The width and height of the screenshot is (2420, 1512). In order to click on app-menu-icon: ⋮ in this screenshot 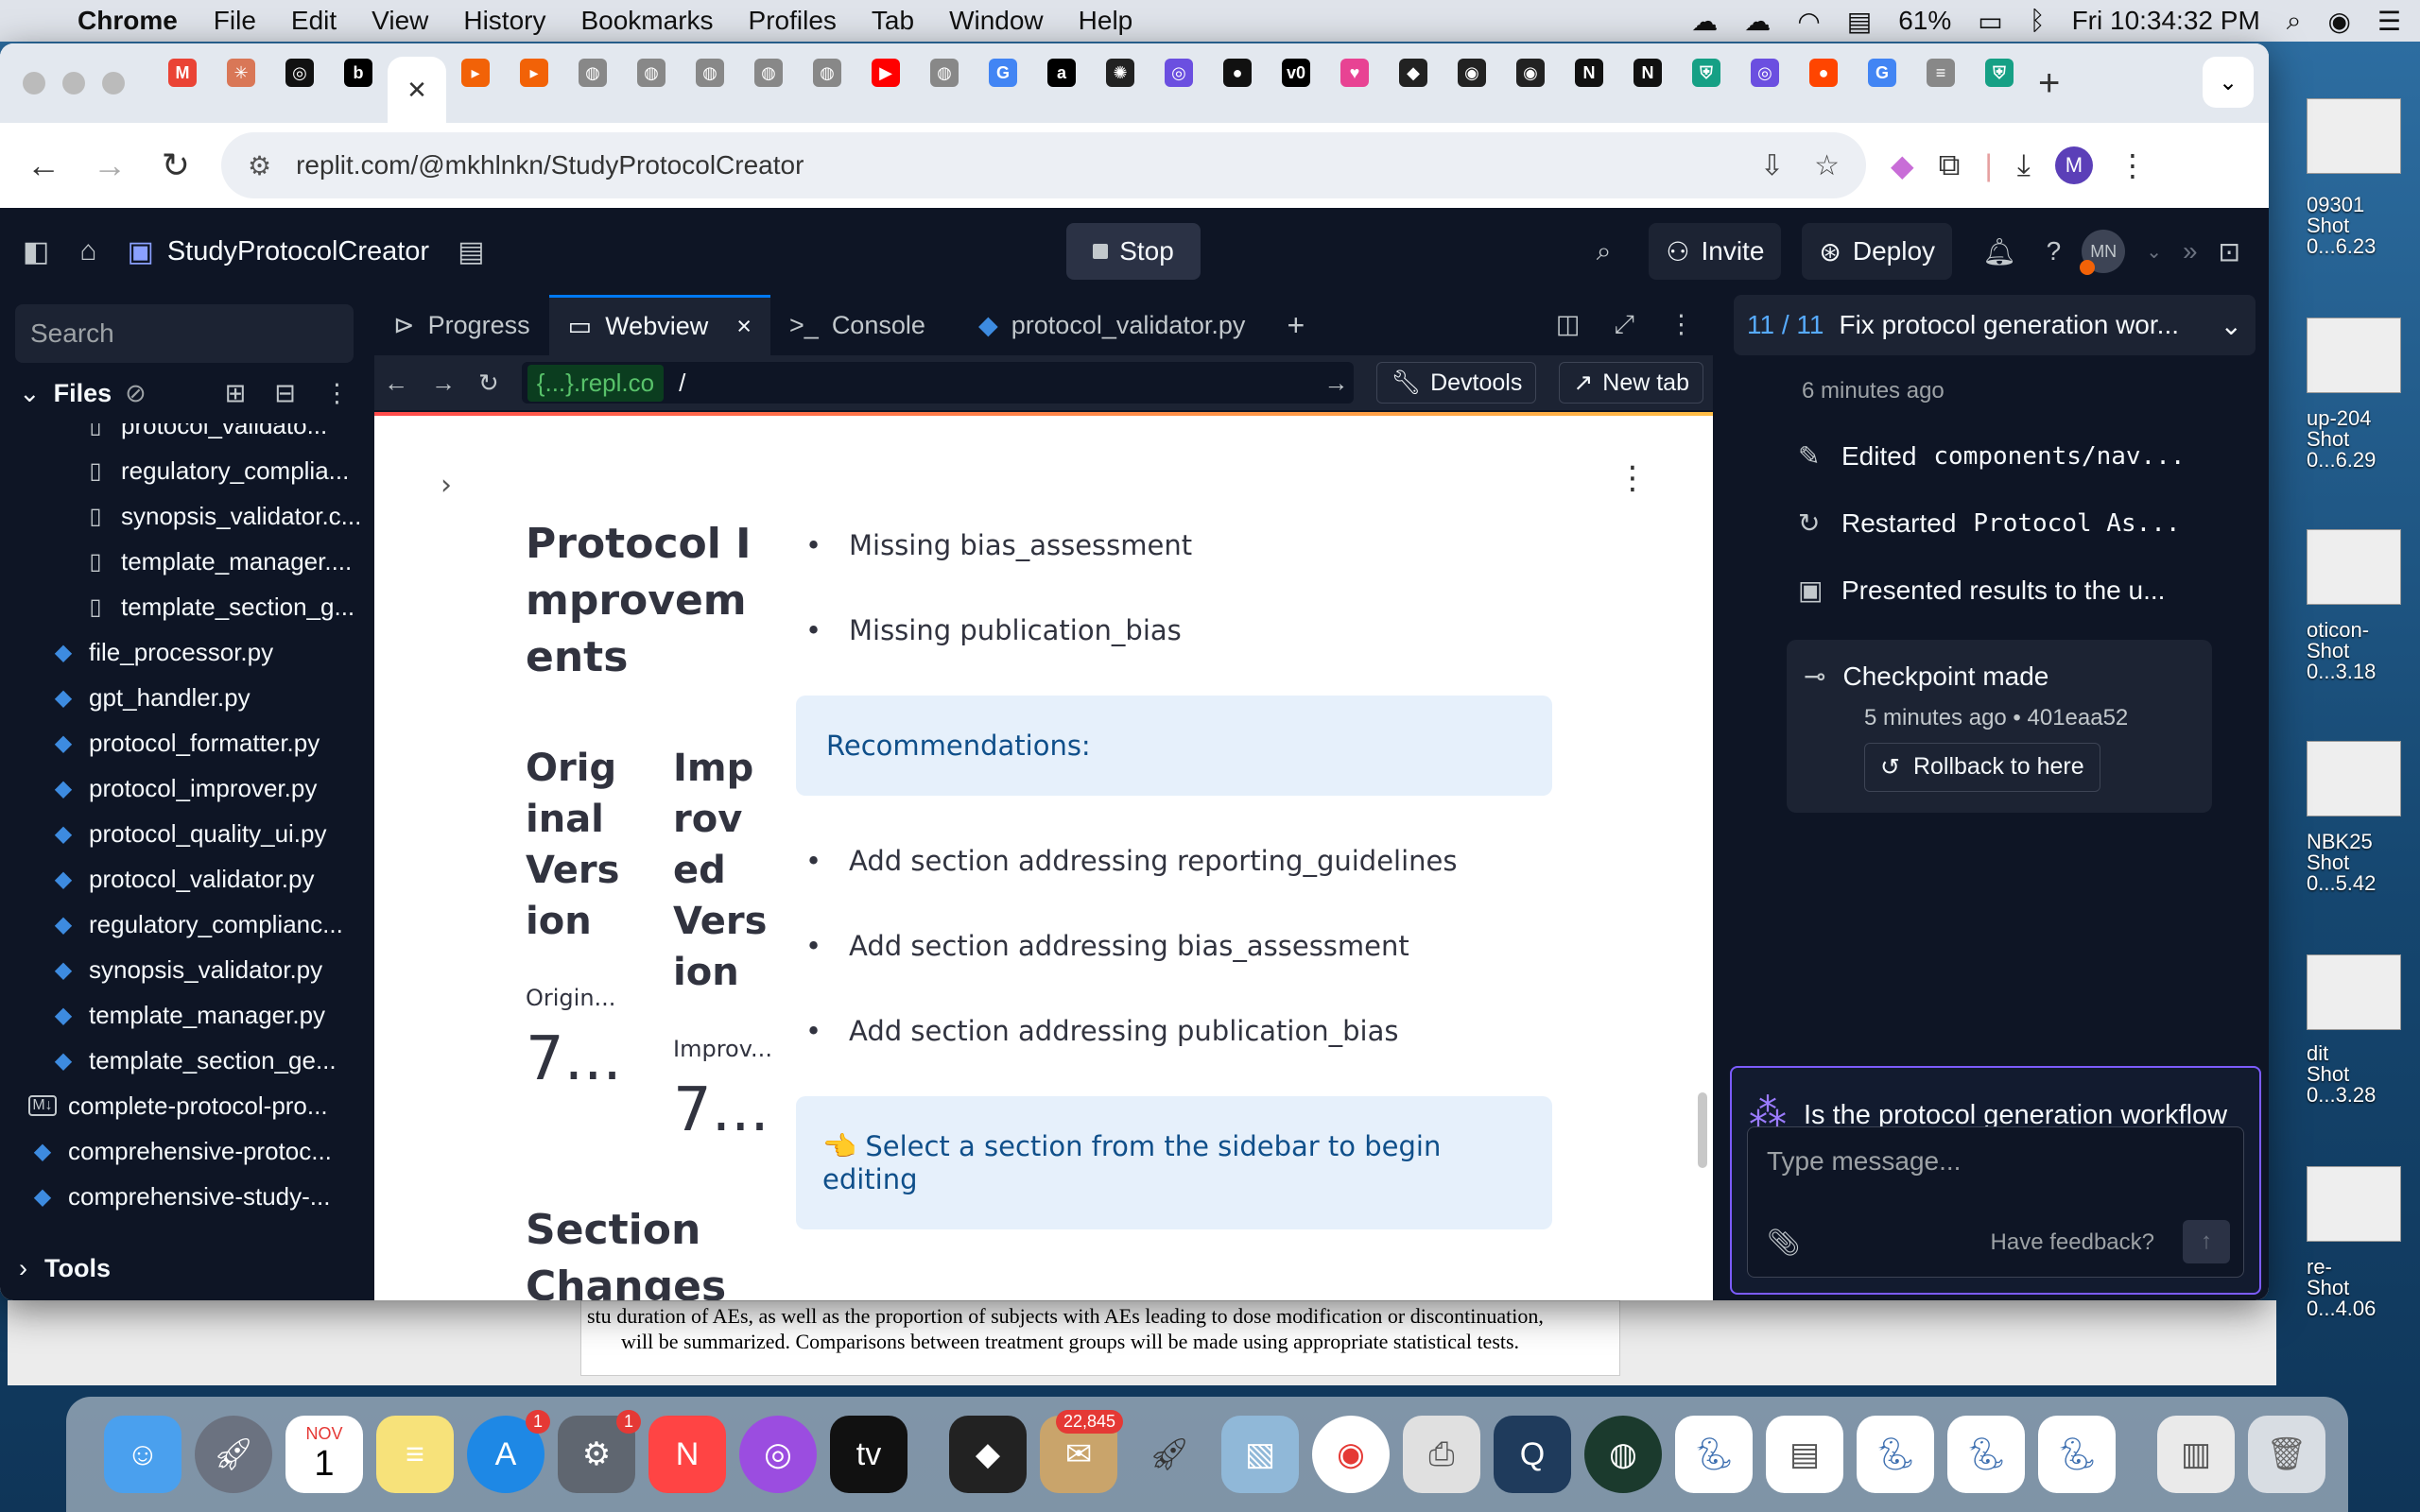, I will do `click(1632, 478)`.